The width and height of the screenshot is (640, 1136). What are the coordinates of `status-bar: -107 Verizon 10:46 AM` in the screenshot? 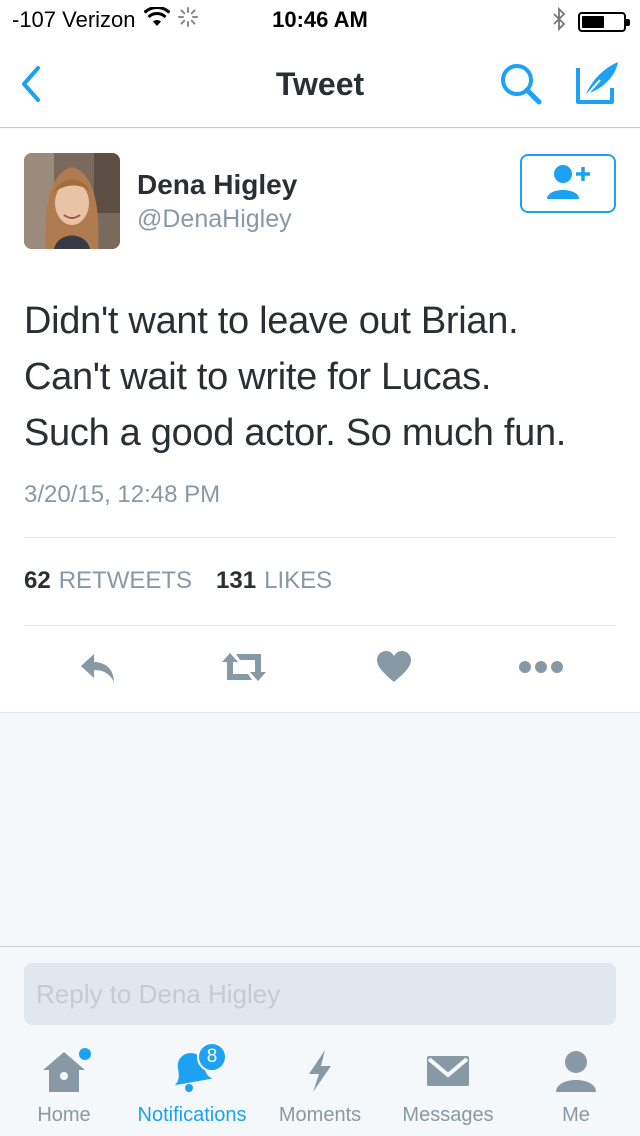 It's located at (320, 20).